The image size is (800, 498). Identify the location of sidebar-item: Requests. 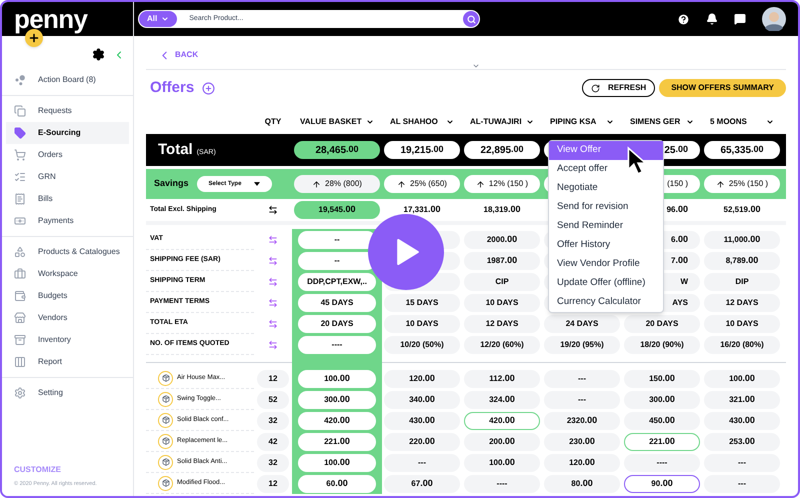
(67, 111).